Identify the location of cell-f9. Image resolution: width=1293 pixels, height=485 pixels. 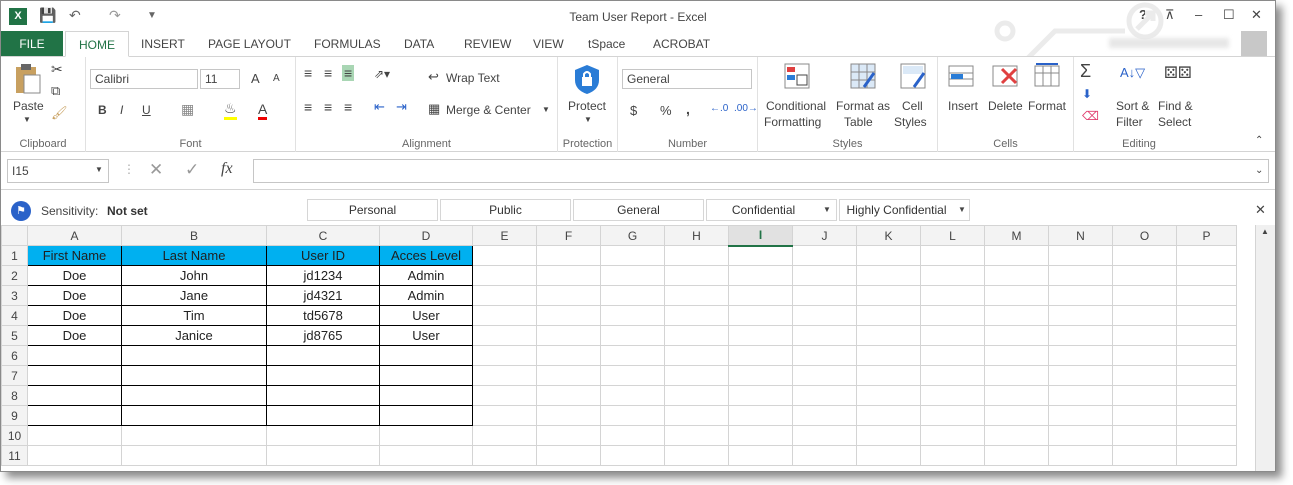
(568, 415).